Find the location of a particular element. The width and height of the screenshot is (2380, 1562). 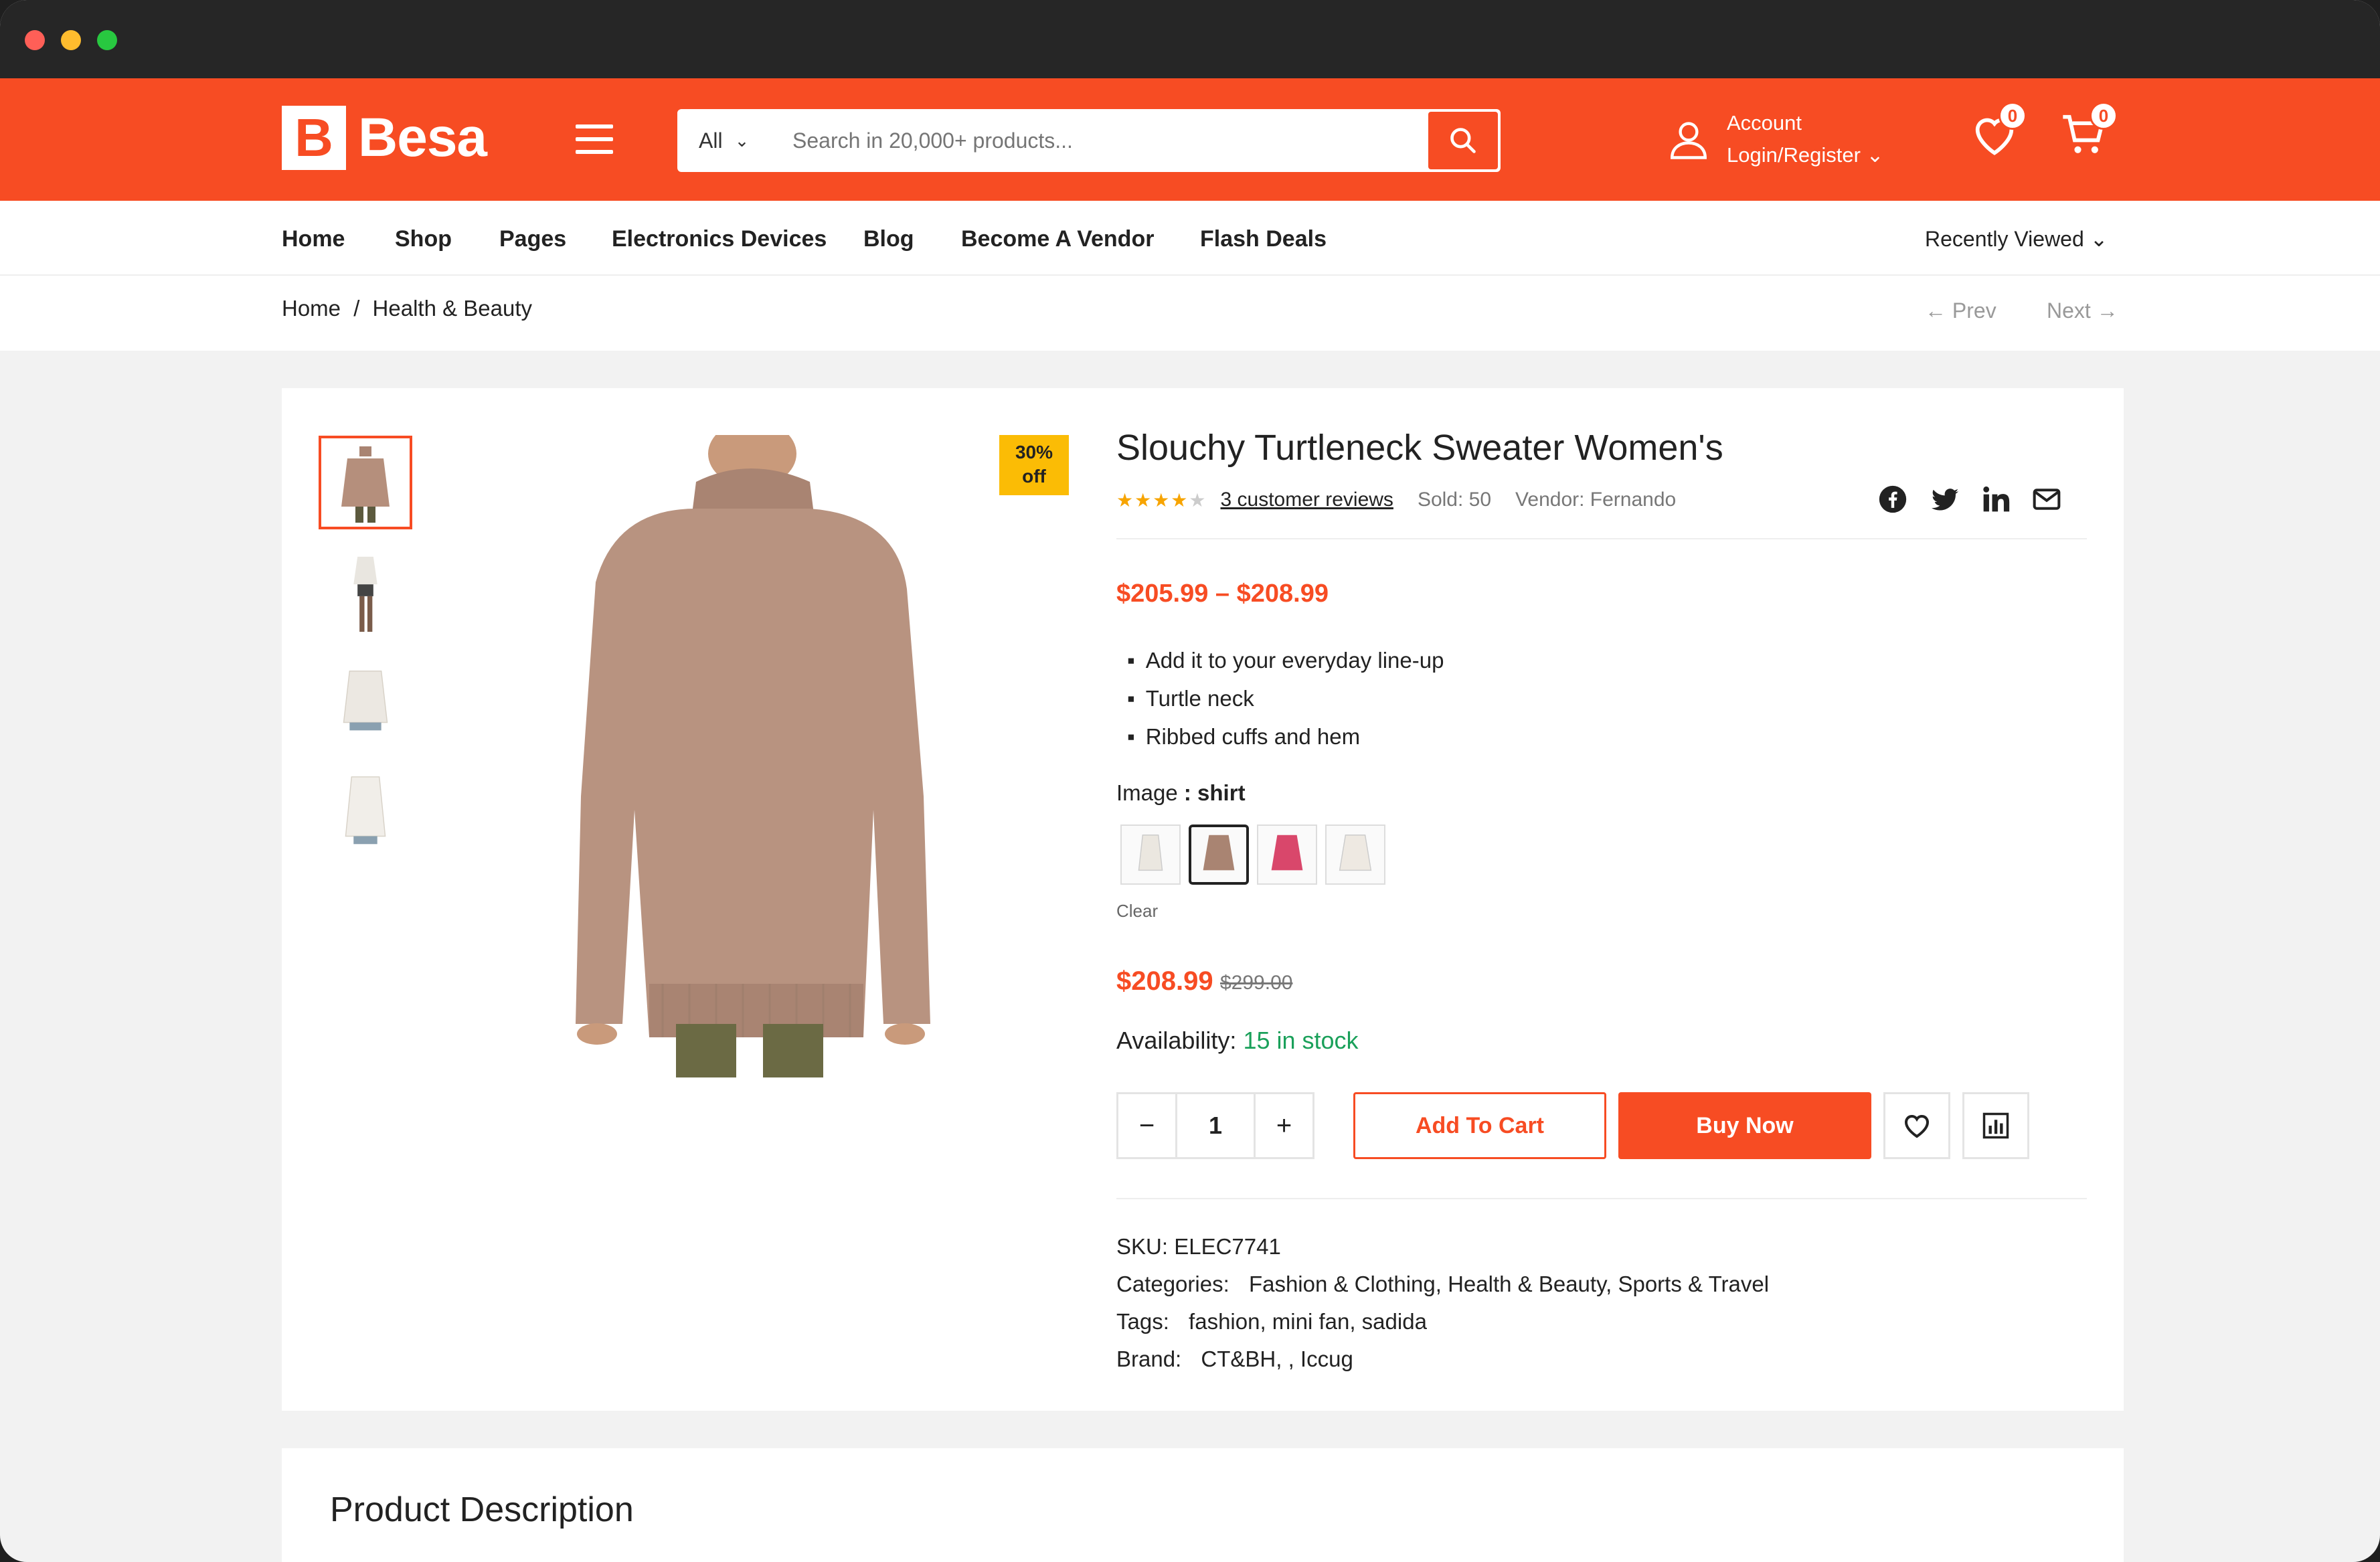

clear-variation-link: Clear is located at coordinates (1137, 911).